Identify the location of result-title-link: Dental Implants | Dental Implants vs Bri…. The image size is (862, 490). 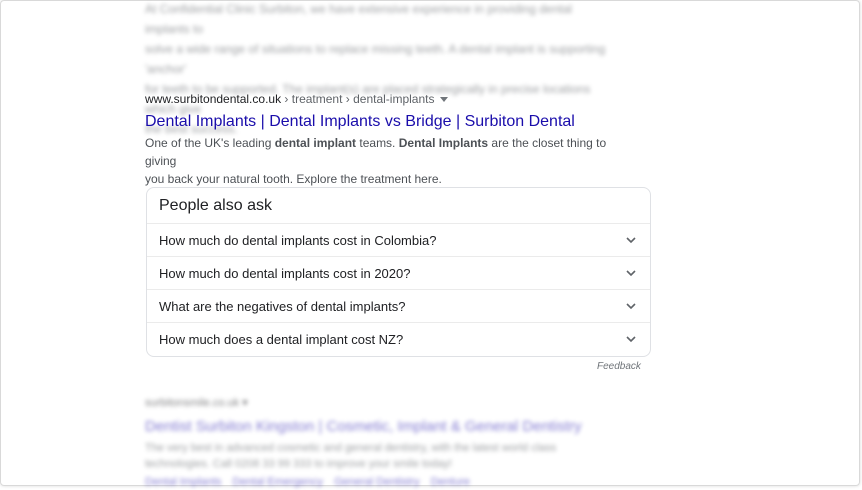
(380, 122).